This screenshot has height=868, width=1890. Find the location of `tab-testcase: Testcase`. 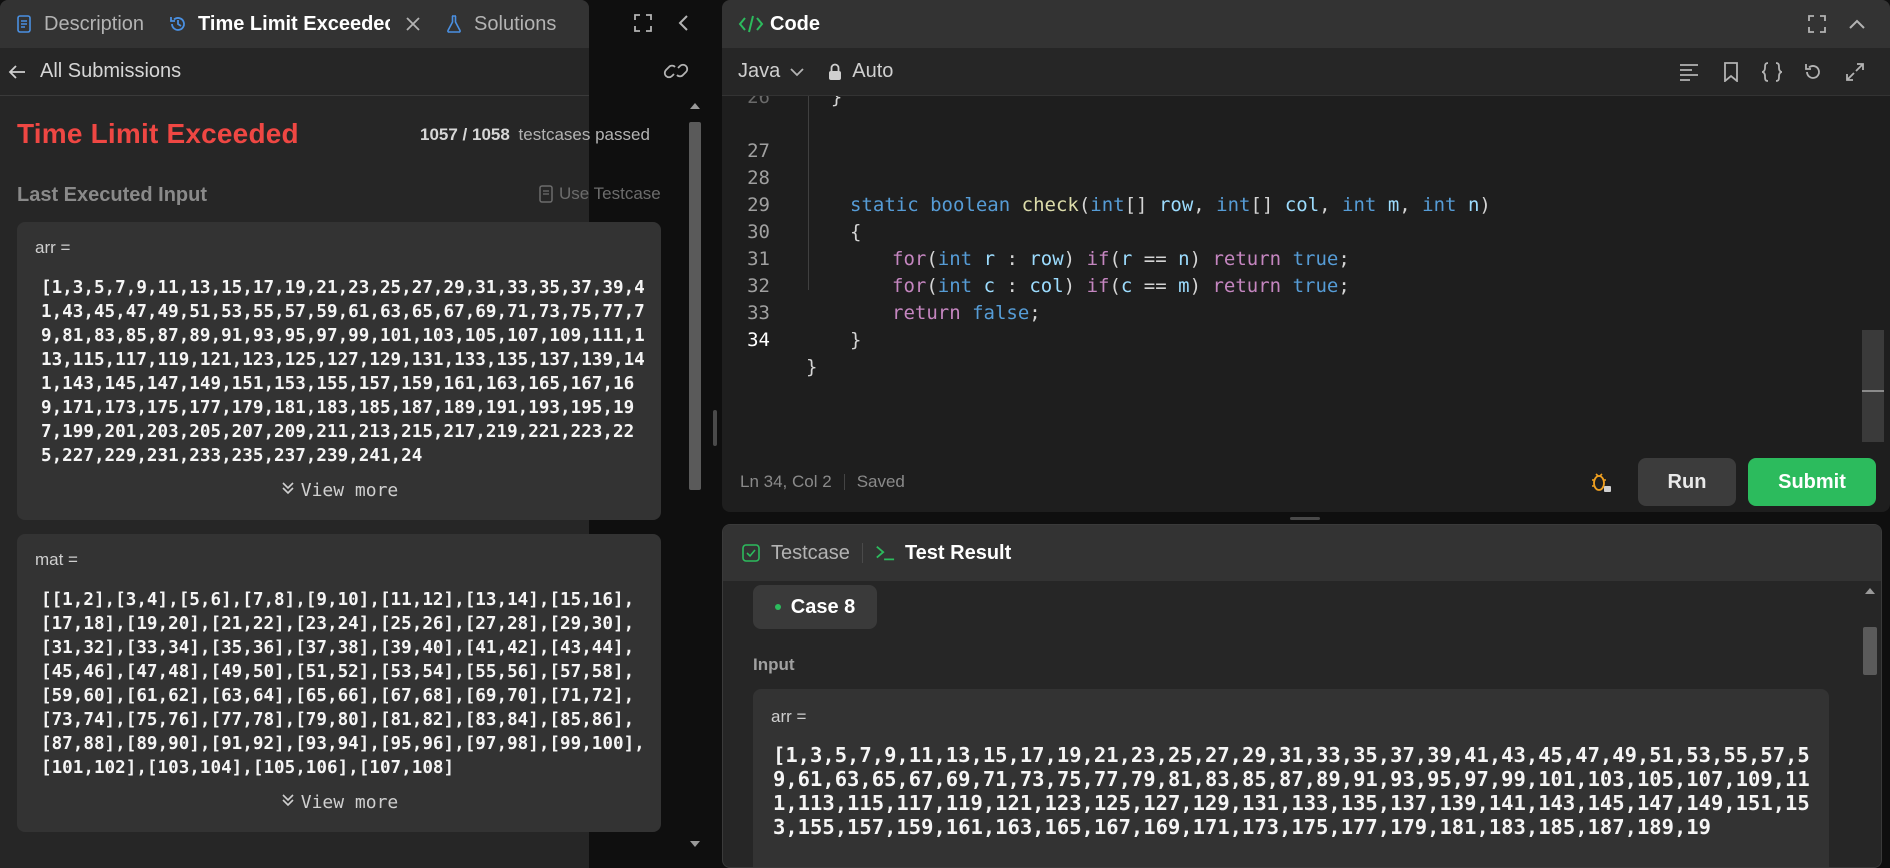

tab-testcase: Testcase is located at coordinates (795, 553).